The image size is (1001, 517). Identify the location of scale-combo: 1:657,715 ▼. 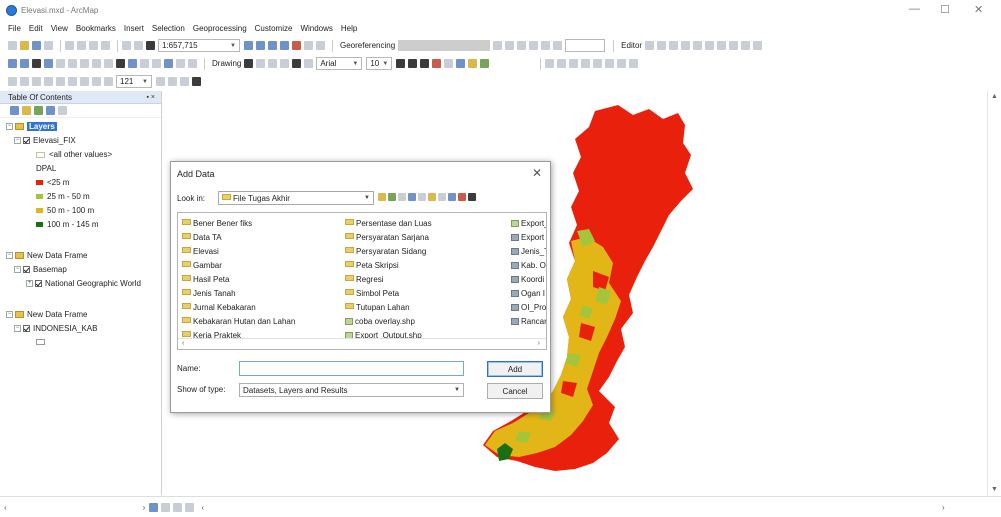
(199, 45).